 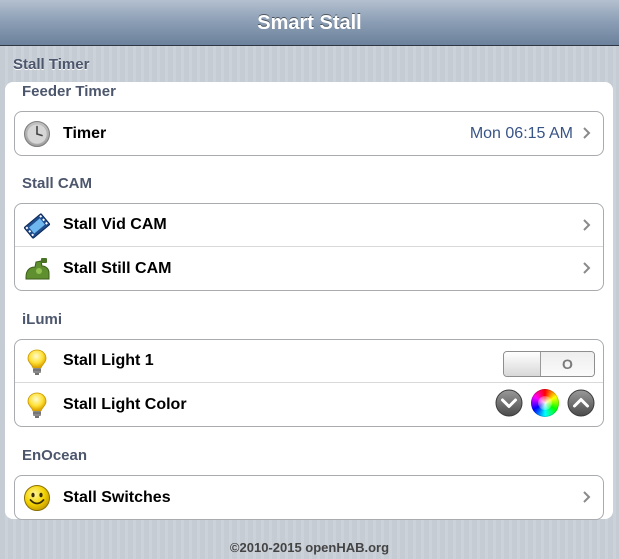 I want to click on light1-switch: O, so click(x=549, y=364).